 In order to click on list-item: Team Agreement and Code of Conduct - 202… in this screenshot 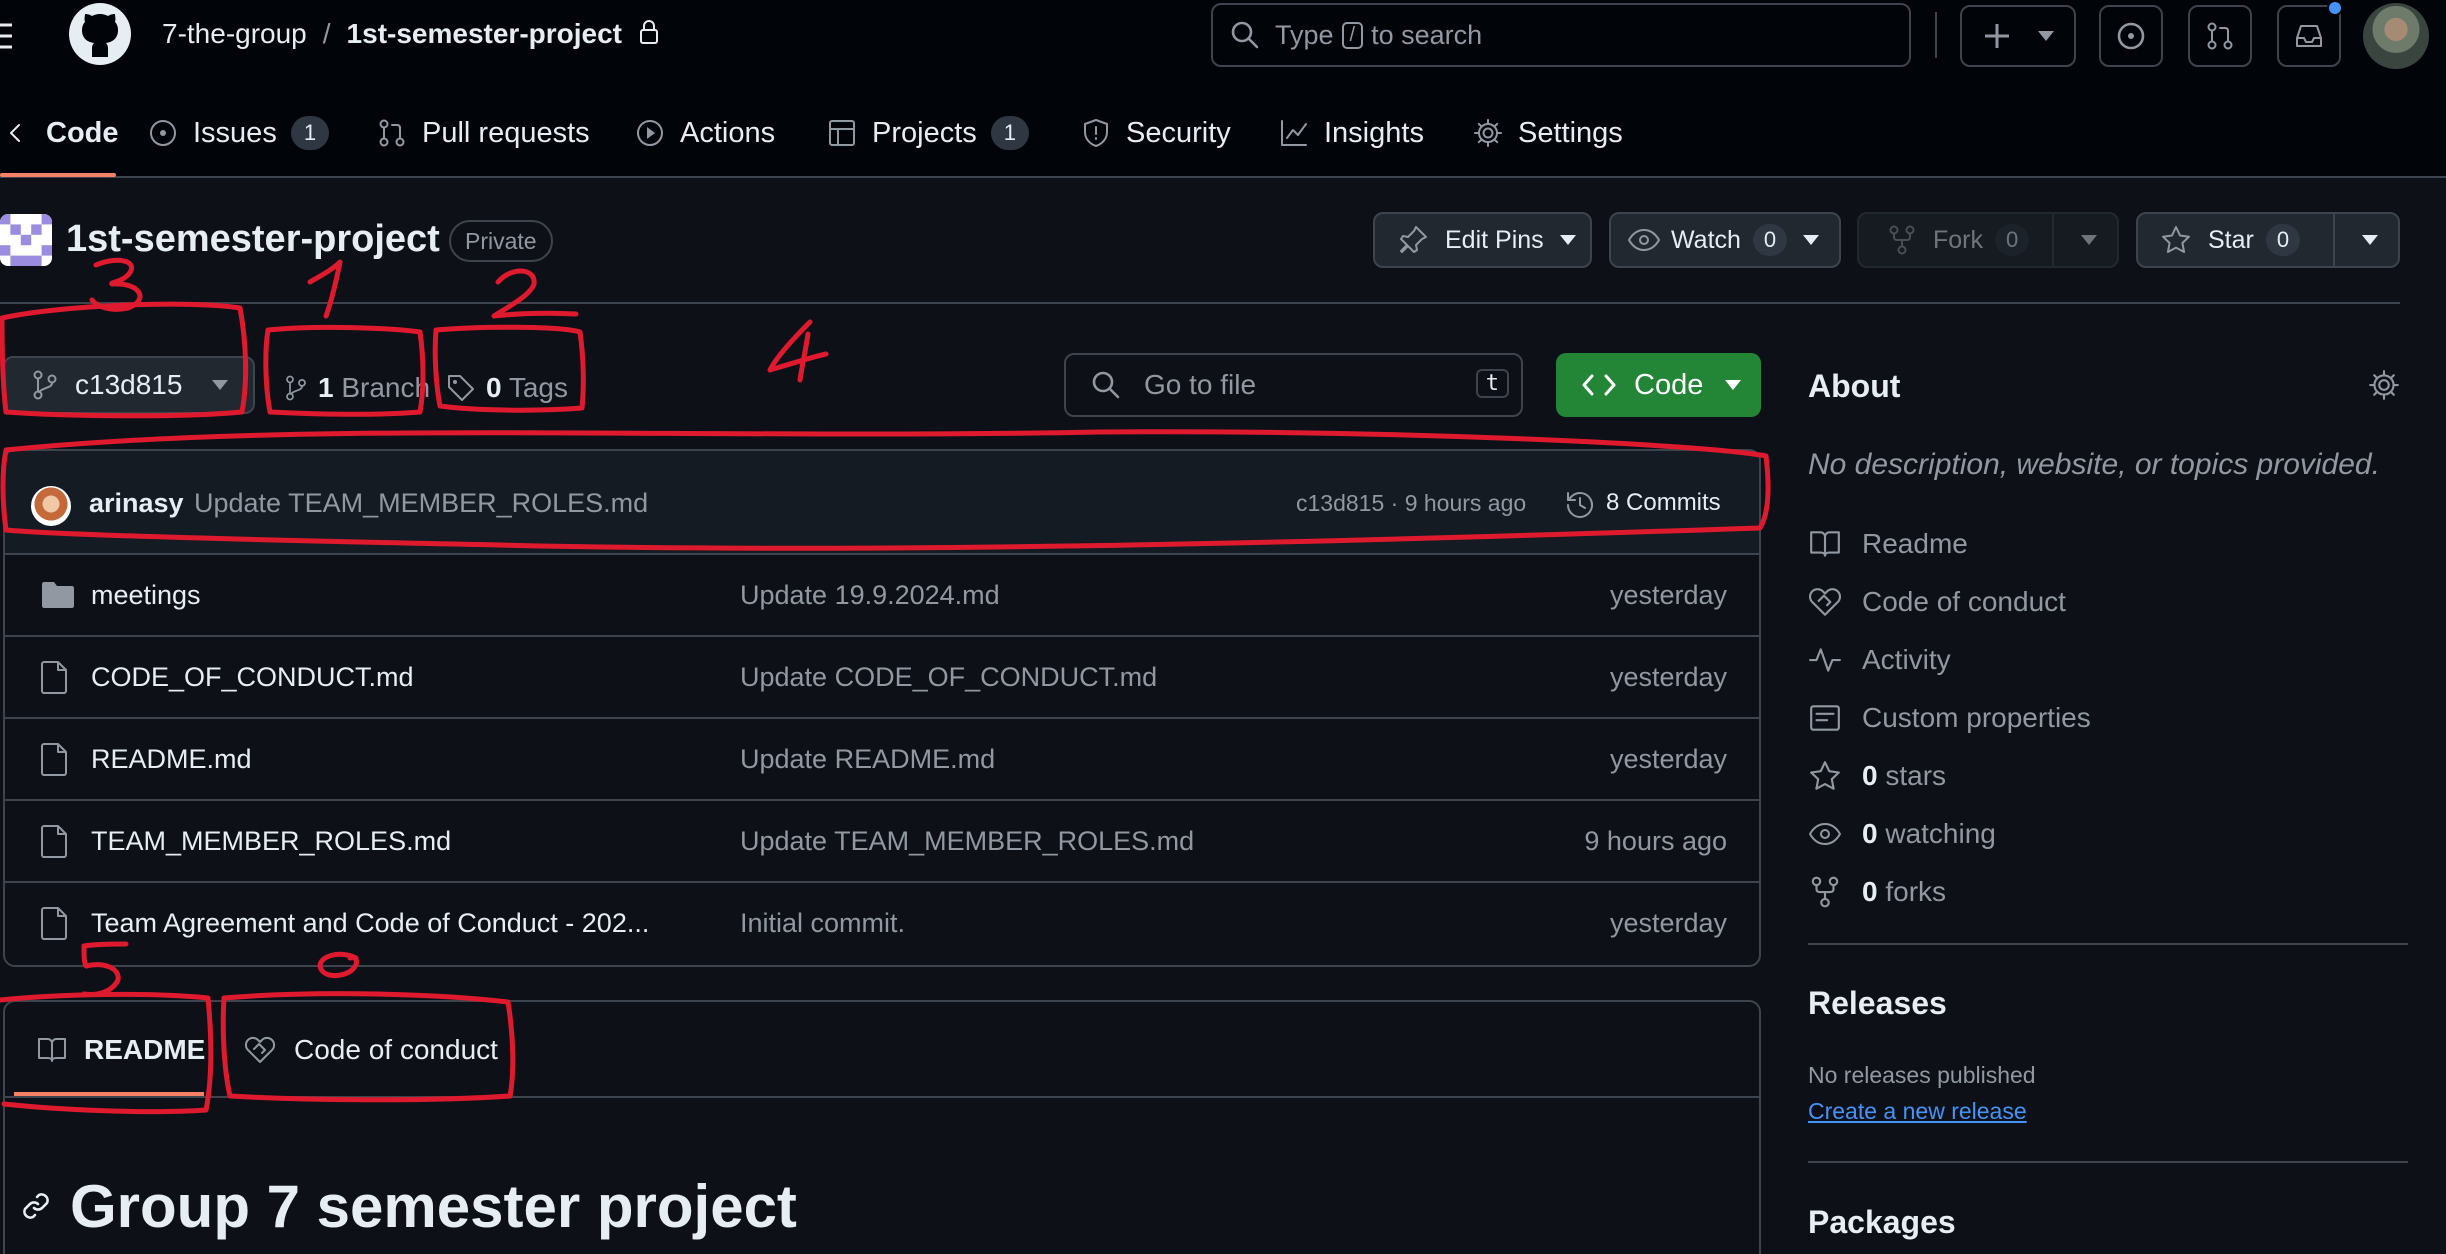, I will do `click(882, 922)`.